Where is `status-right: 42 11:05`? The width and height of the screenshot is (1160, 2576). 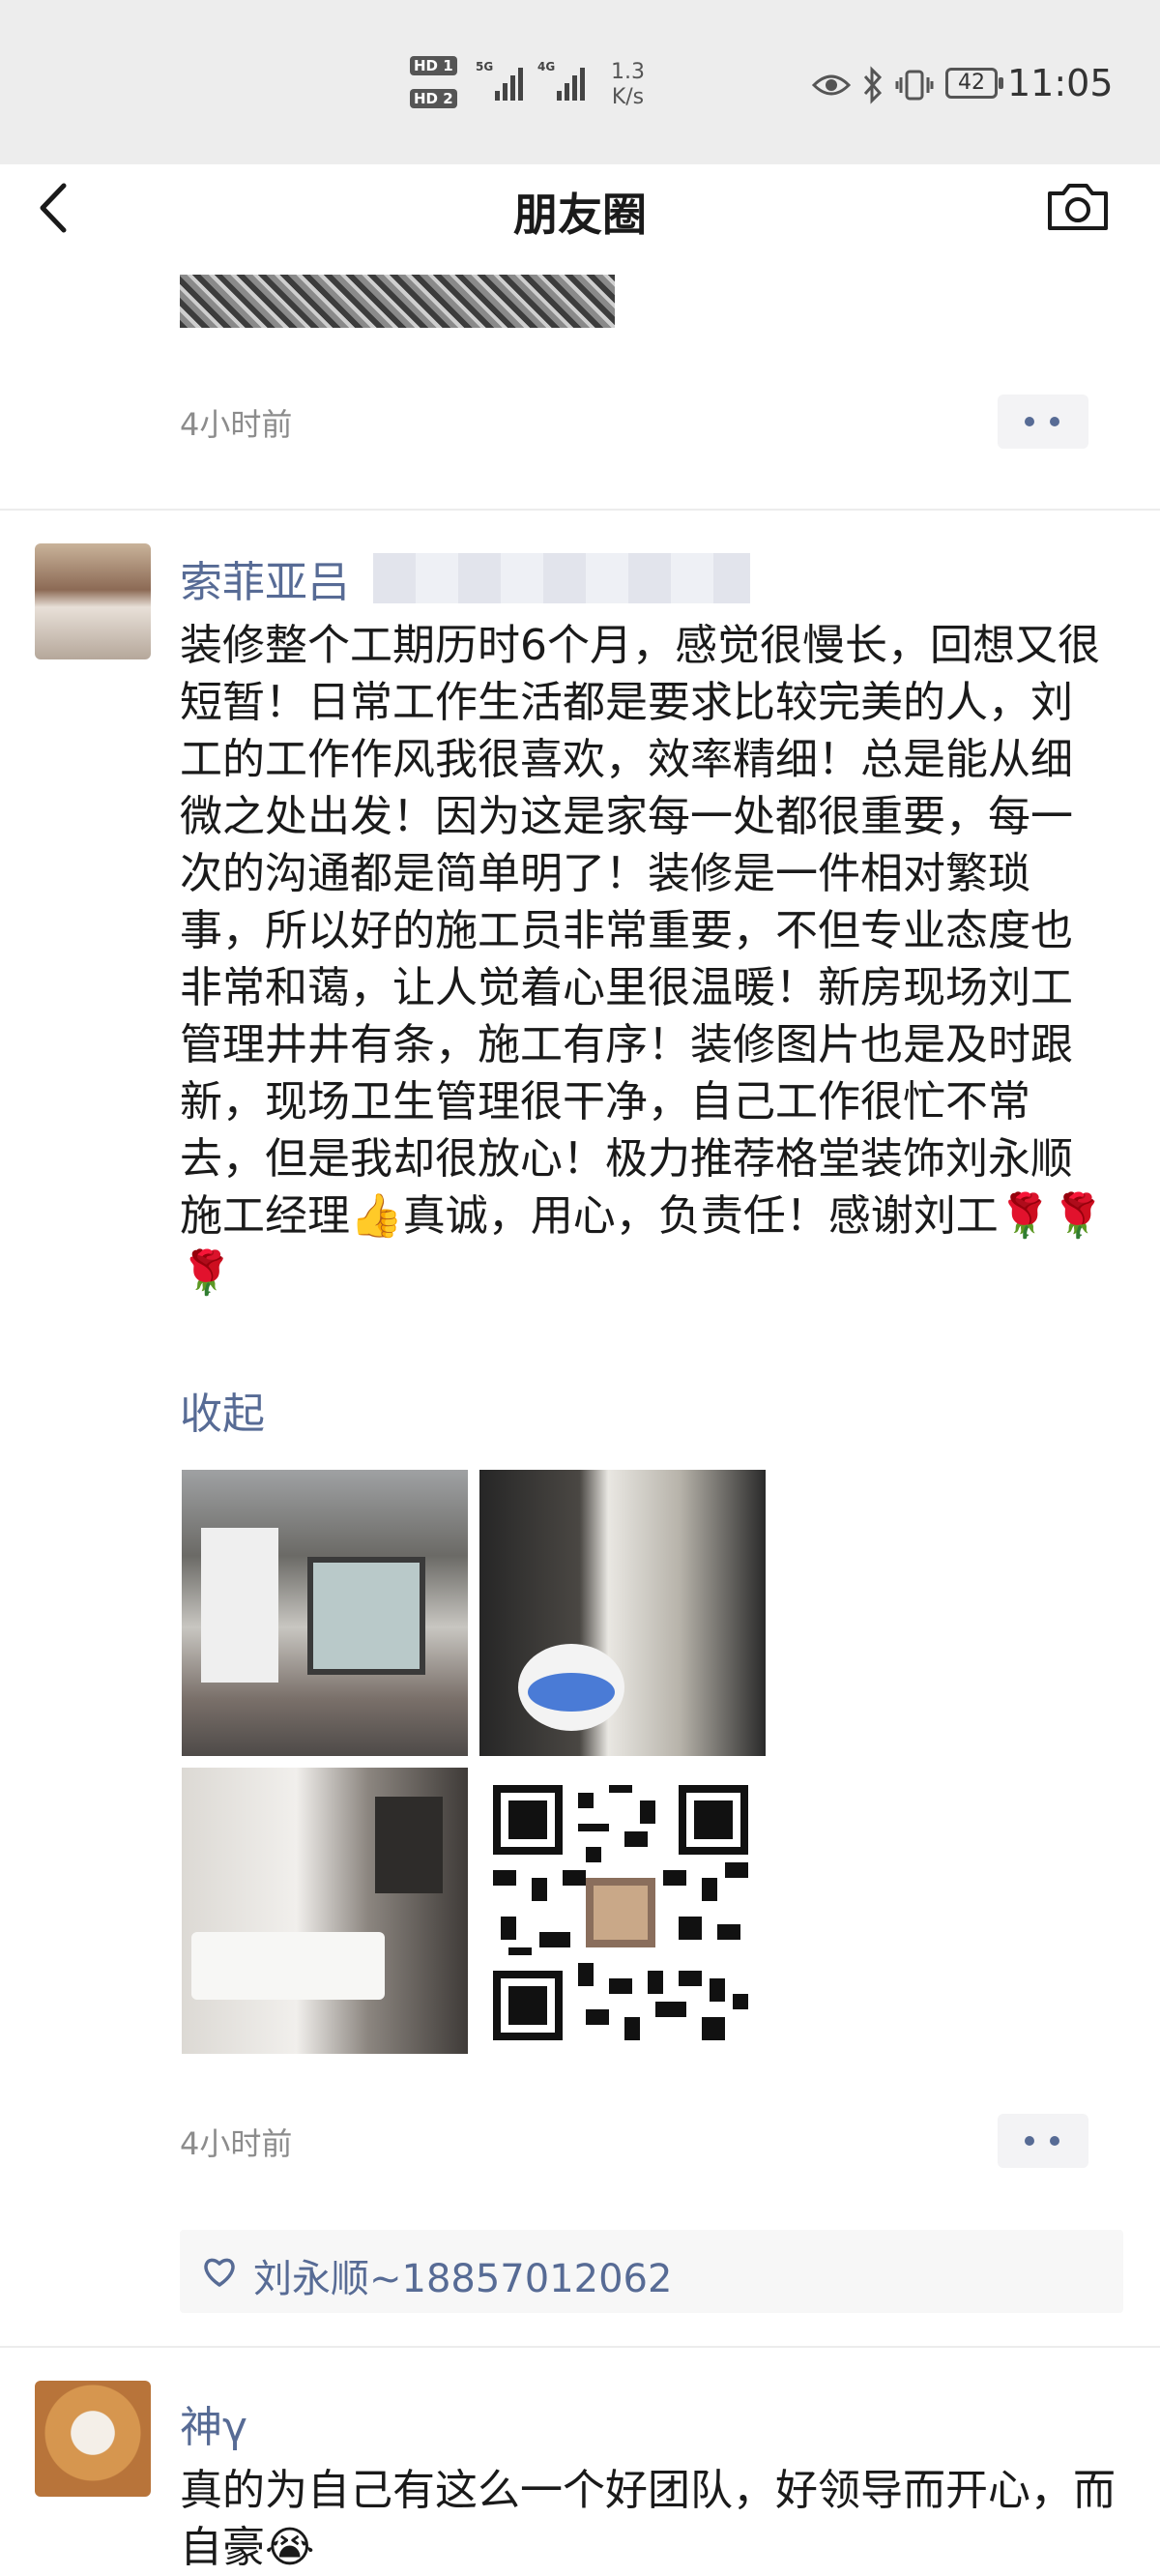
status-right: 42 11:05 is located at coordinates (967, 87).